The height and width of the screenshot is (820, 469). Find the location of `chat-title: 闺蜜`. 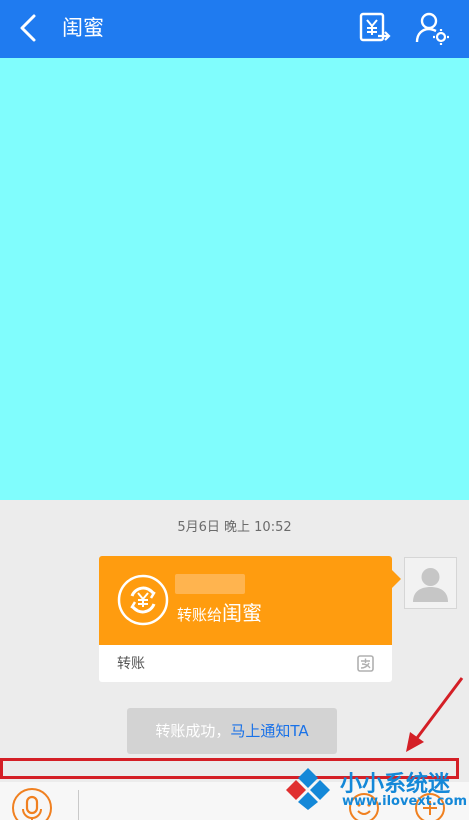

chat-title: 闺蜜 is located at coordinates (83, 28).